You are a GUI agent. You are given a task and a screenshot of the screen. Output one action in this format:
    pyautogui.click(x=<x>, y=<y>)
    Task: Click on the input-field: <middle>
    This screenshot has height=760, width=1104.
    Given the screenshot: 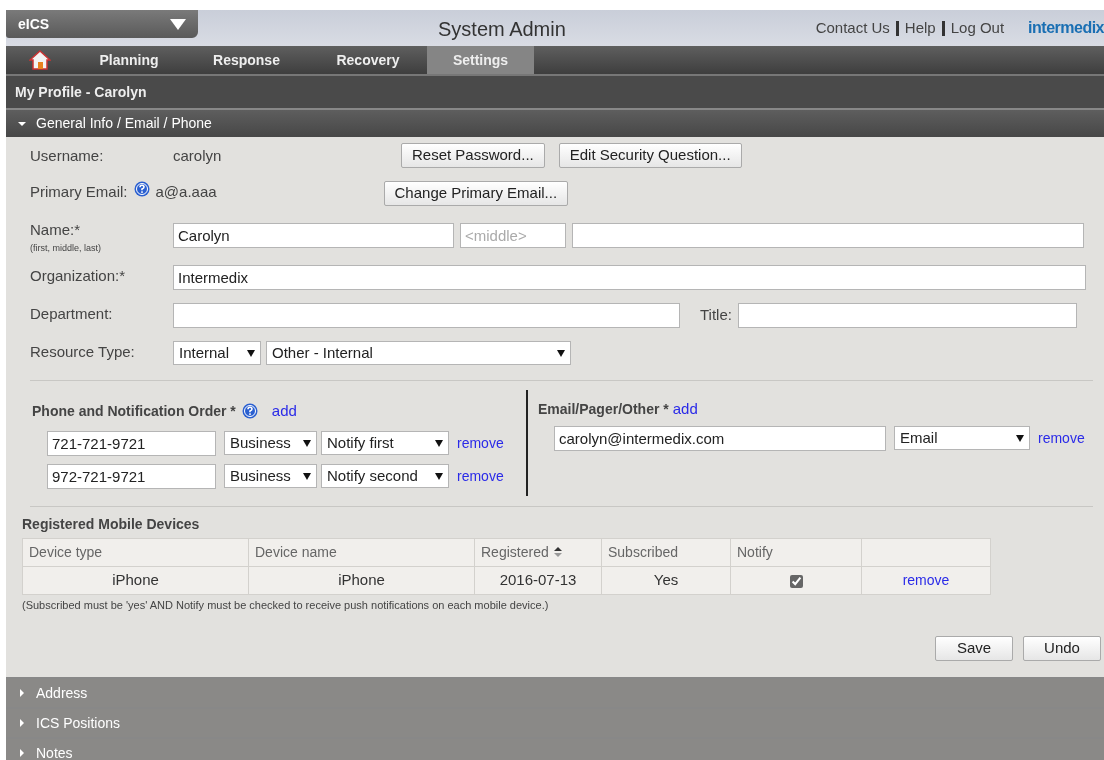 What is the action you would take?
    pyautogui.click(x=513, y=235)
    